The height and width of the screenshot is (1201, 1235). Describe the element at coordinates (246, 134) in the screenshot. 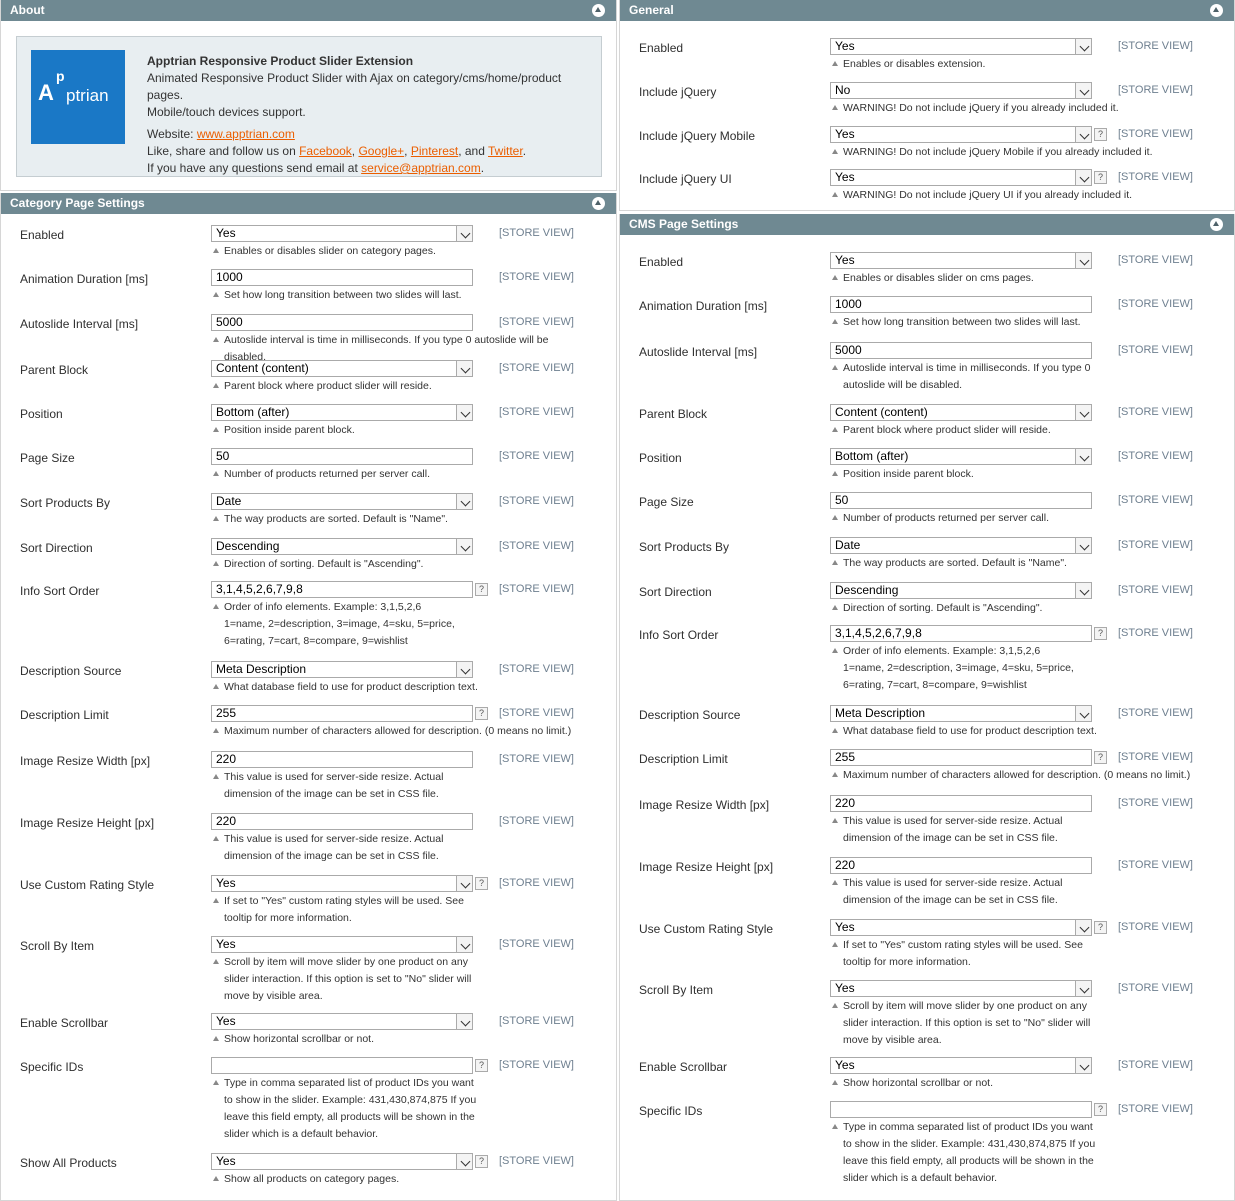

I see `website-link: www.apptrian.com` at that location.